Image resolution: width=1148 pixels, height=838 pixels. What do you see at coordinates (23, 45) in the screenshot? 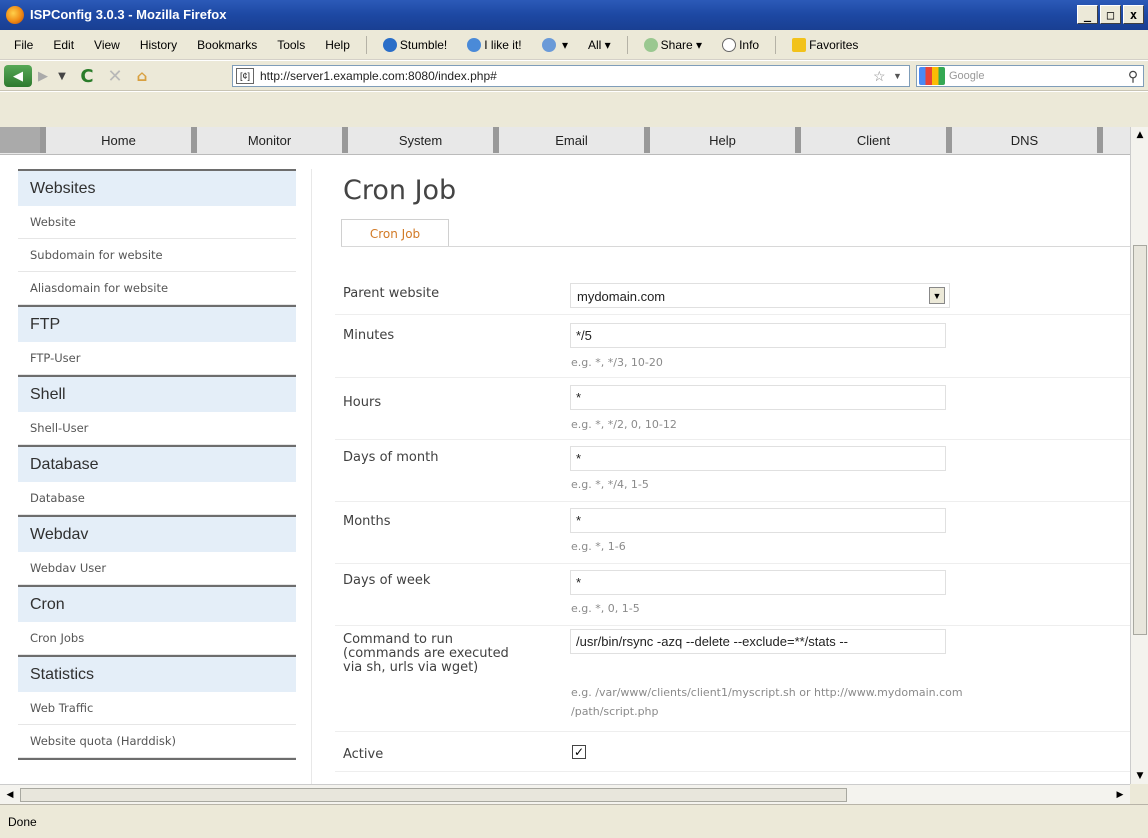
I see `menu-file: File` at bounding box center [23, 45].